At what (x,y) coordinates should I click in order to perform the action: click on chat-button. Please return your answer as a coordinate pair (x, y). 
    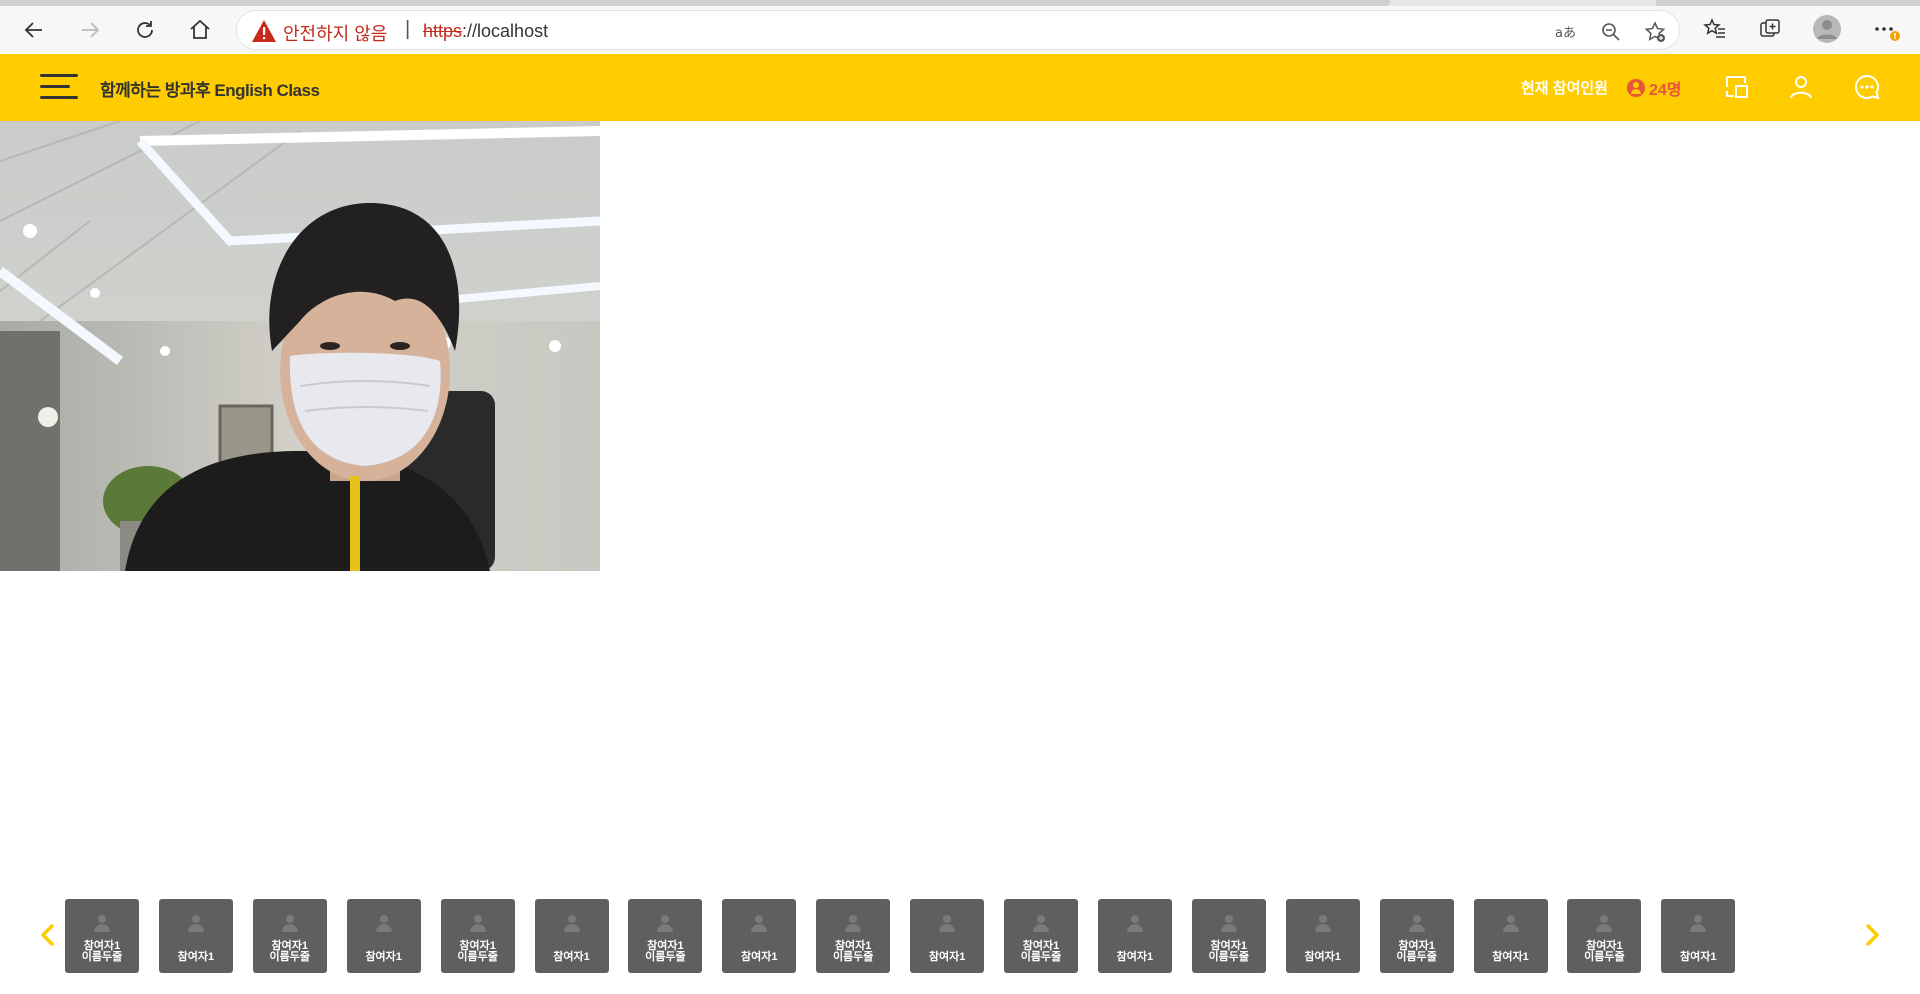
    Looking at the image, I should click on (1867, 87).